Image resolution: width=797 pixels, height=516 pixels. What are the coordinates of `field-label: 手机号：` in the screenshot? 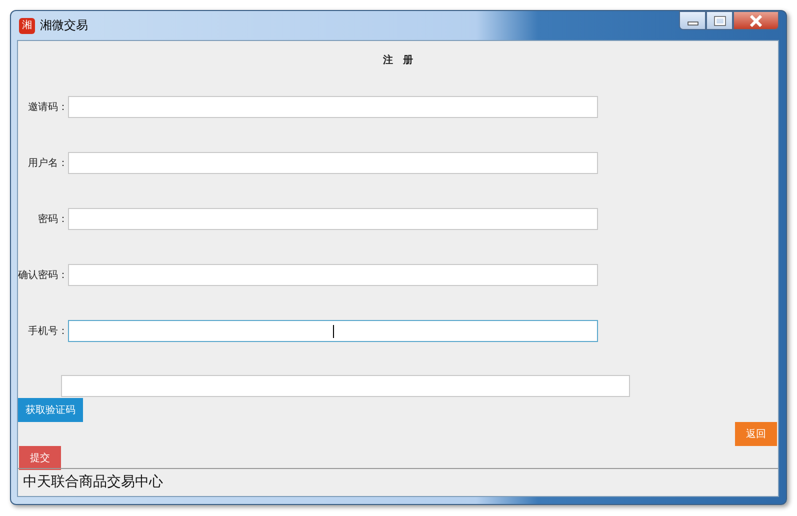 It's located at (47, 331).